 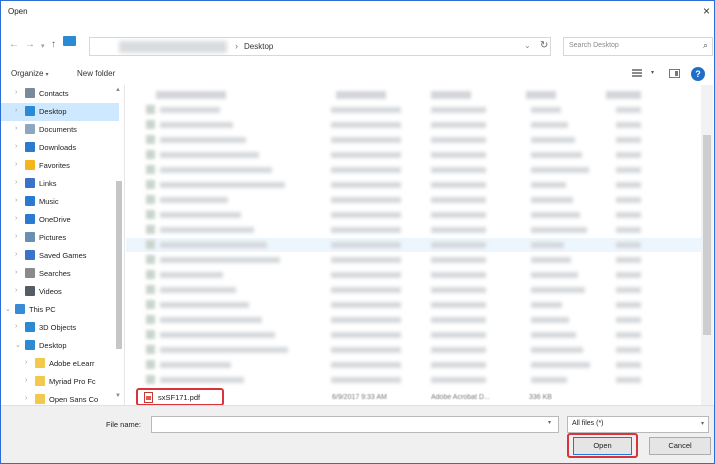 I want to click on nav-item: › Desktop, so click(x=60, y=112).